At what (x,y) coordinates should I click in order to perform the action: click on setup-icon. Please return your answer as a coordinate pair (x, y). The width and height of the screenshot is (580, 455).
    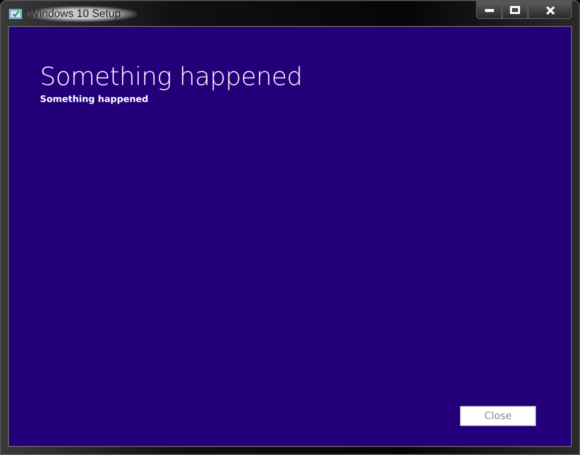
    Looking at the image, I should click on (15, 13).